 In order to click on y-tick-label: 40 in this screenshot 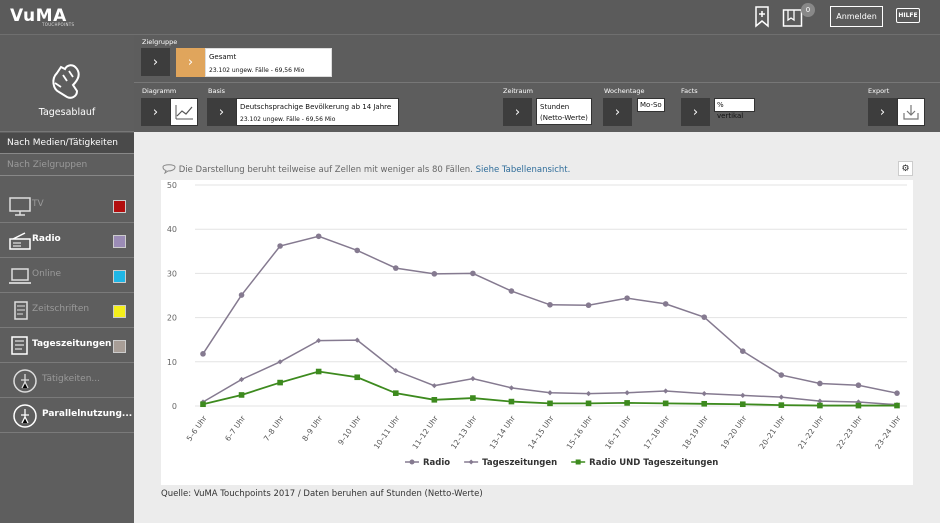, I will do `click(172, 229)`.